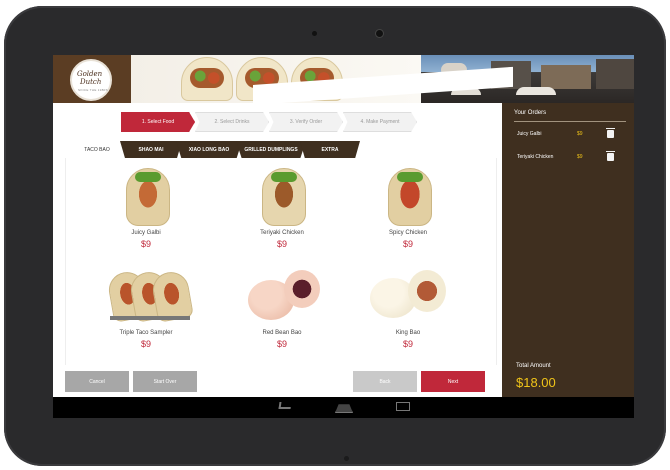 Image resolution: width=670 pixels, height=470 pixels. Describe the element at coordinates (90, 74) in the screenshot. I see `logo-text: Golden` at that location.